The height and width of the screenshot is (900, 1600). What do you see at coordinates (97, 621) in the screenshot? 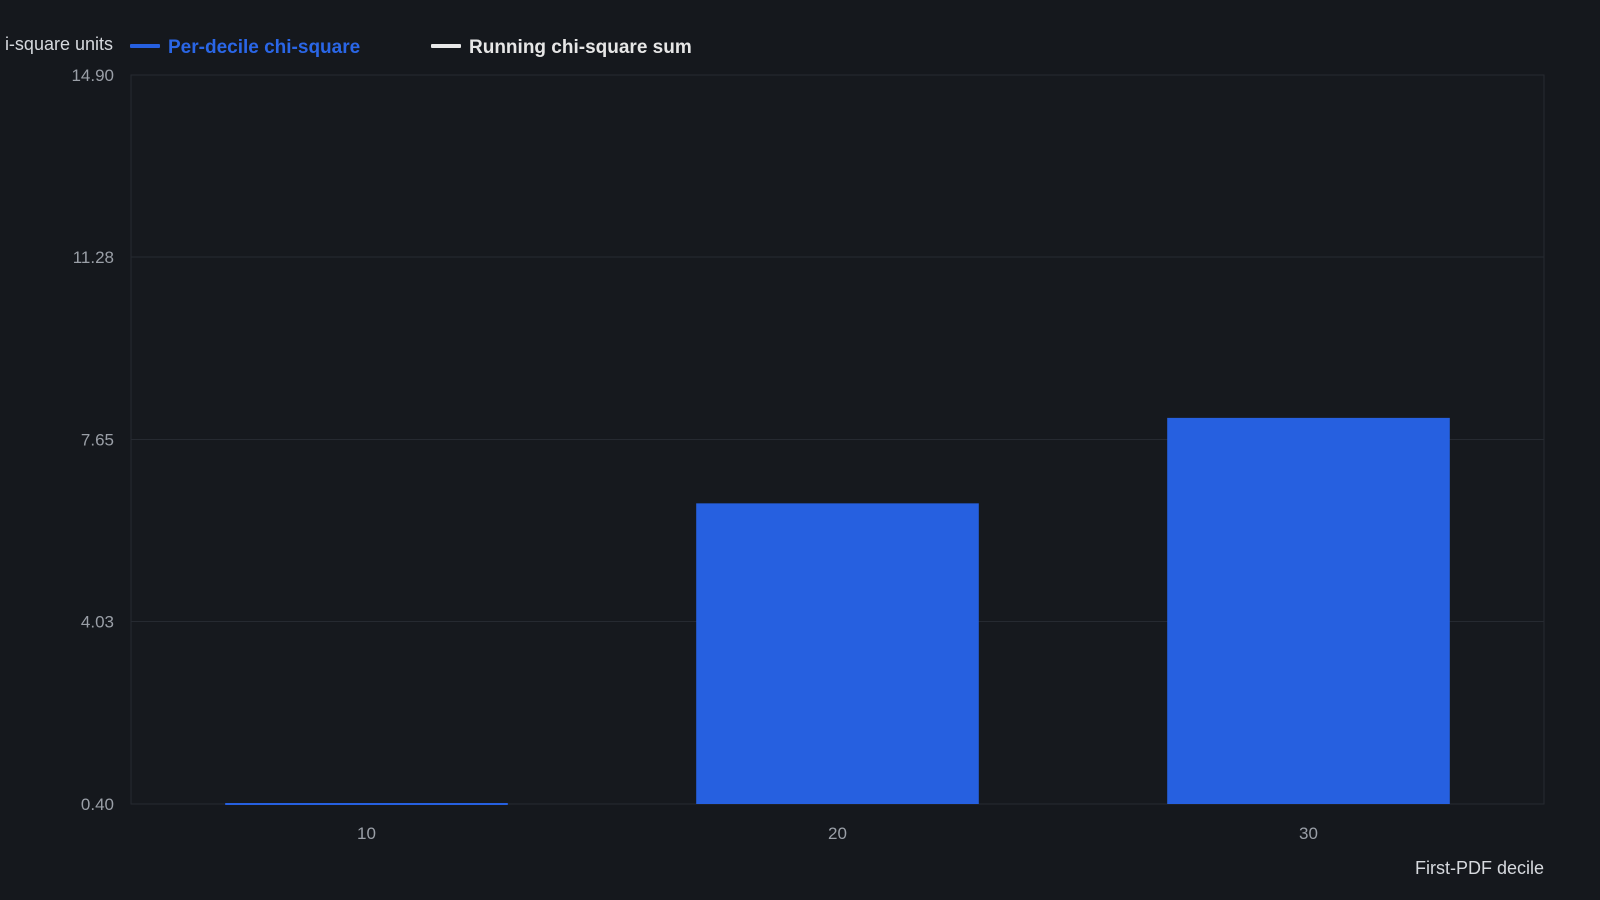
I see `y-tick-label: 4.03` at bounding box center [97, 621].